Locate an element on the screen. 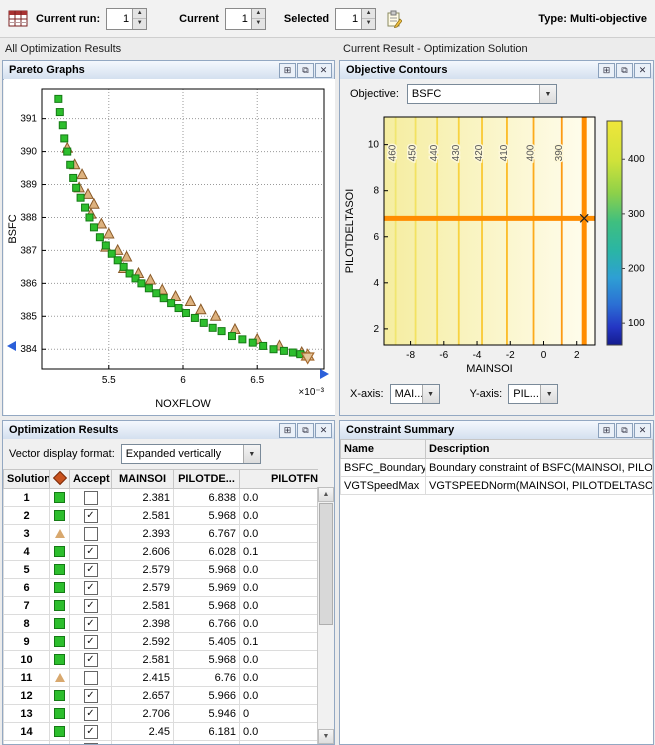  table-row: 7 ✓ 2.581 5.968 0.0 is located at coordinates (160, 605).